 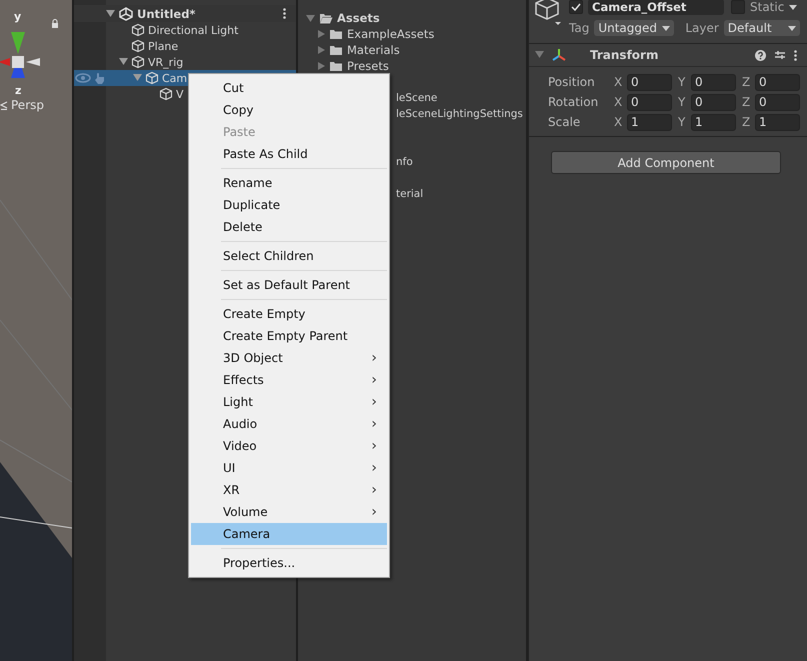 What do you see at coordinates (289, 154) in the screenshot?
I see `menu-item: Paste As Child` at bounding box center [289, 154].